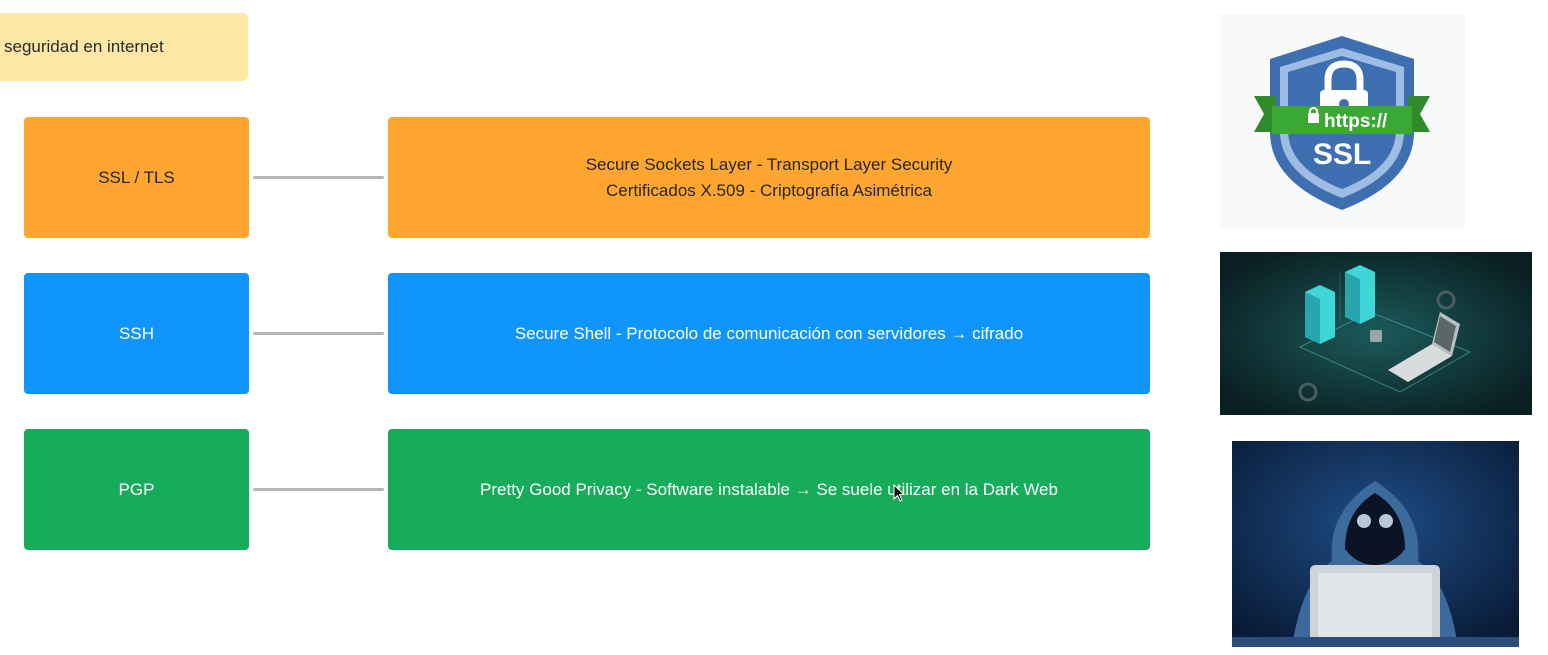 The image size is (1548, 655). What do you see at coordinates (318, 333) in the screenshot?
I see `connector-ssh` at bounding box center [318, 333].